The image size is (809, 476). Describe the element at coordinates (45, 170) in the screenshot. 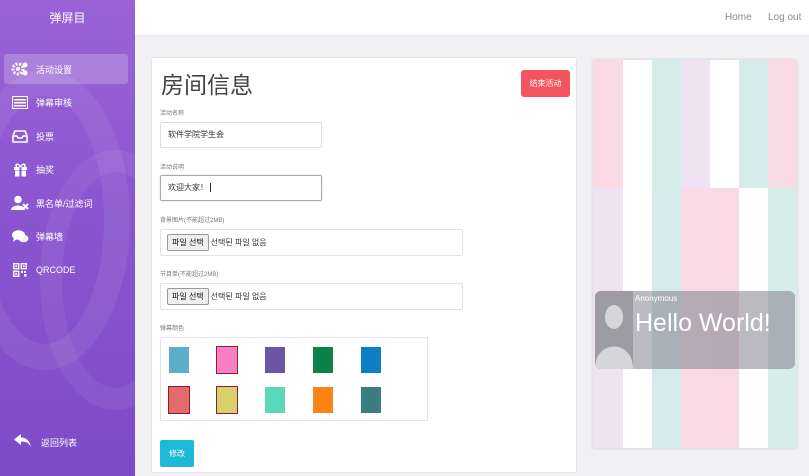

I see `sidebar-item-label: 抽奖` at that location.